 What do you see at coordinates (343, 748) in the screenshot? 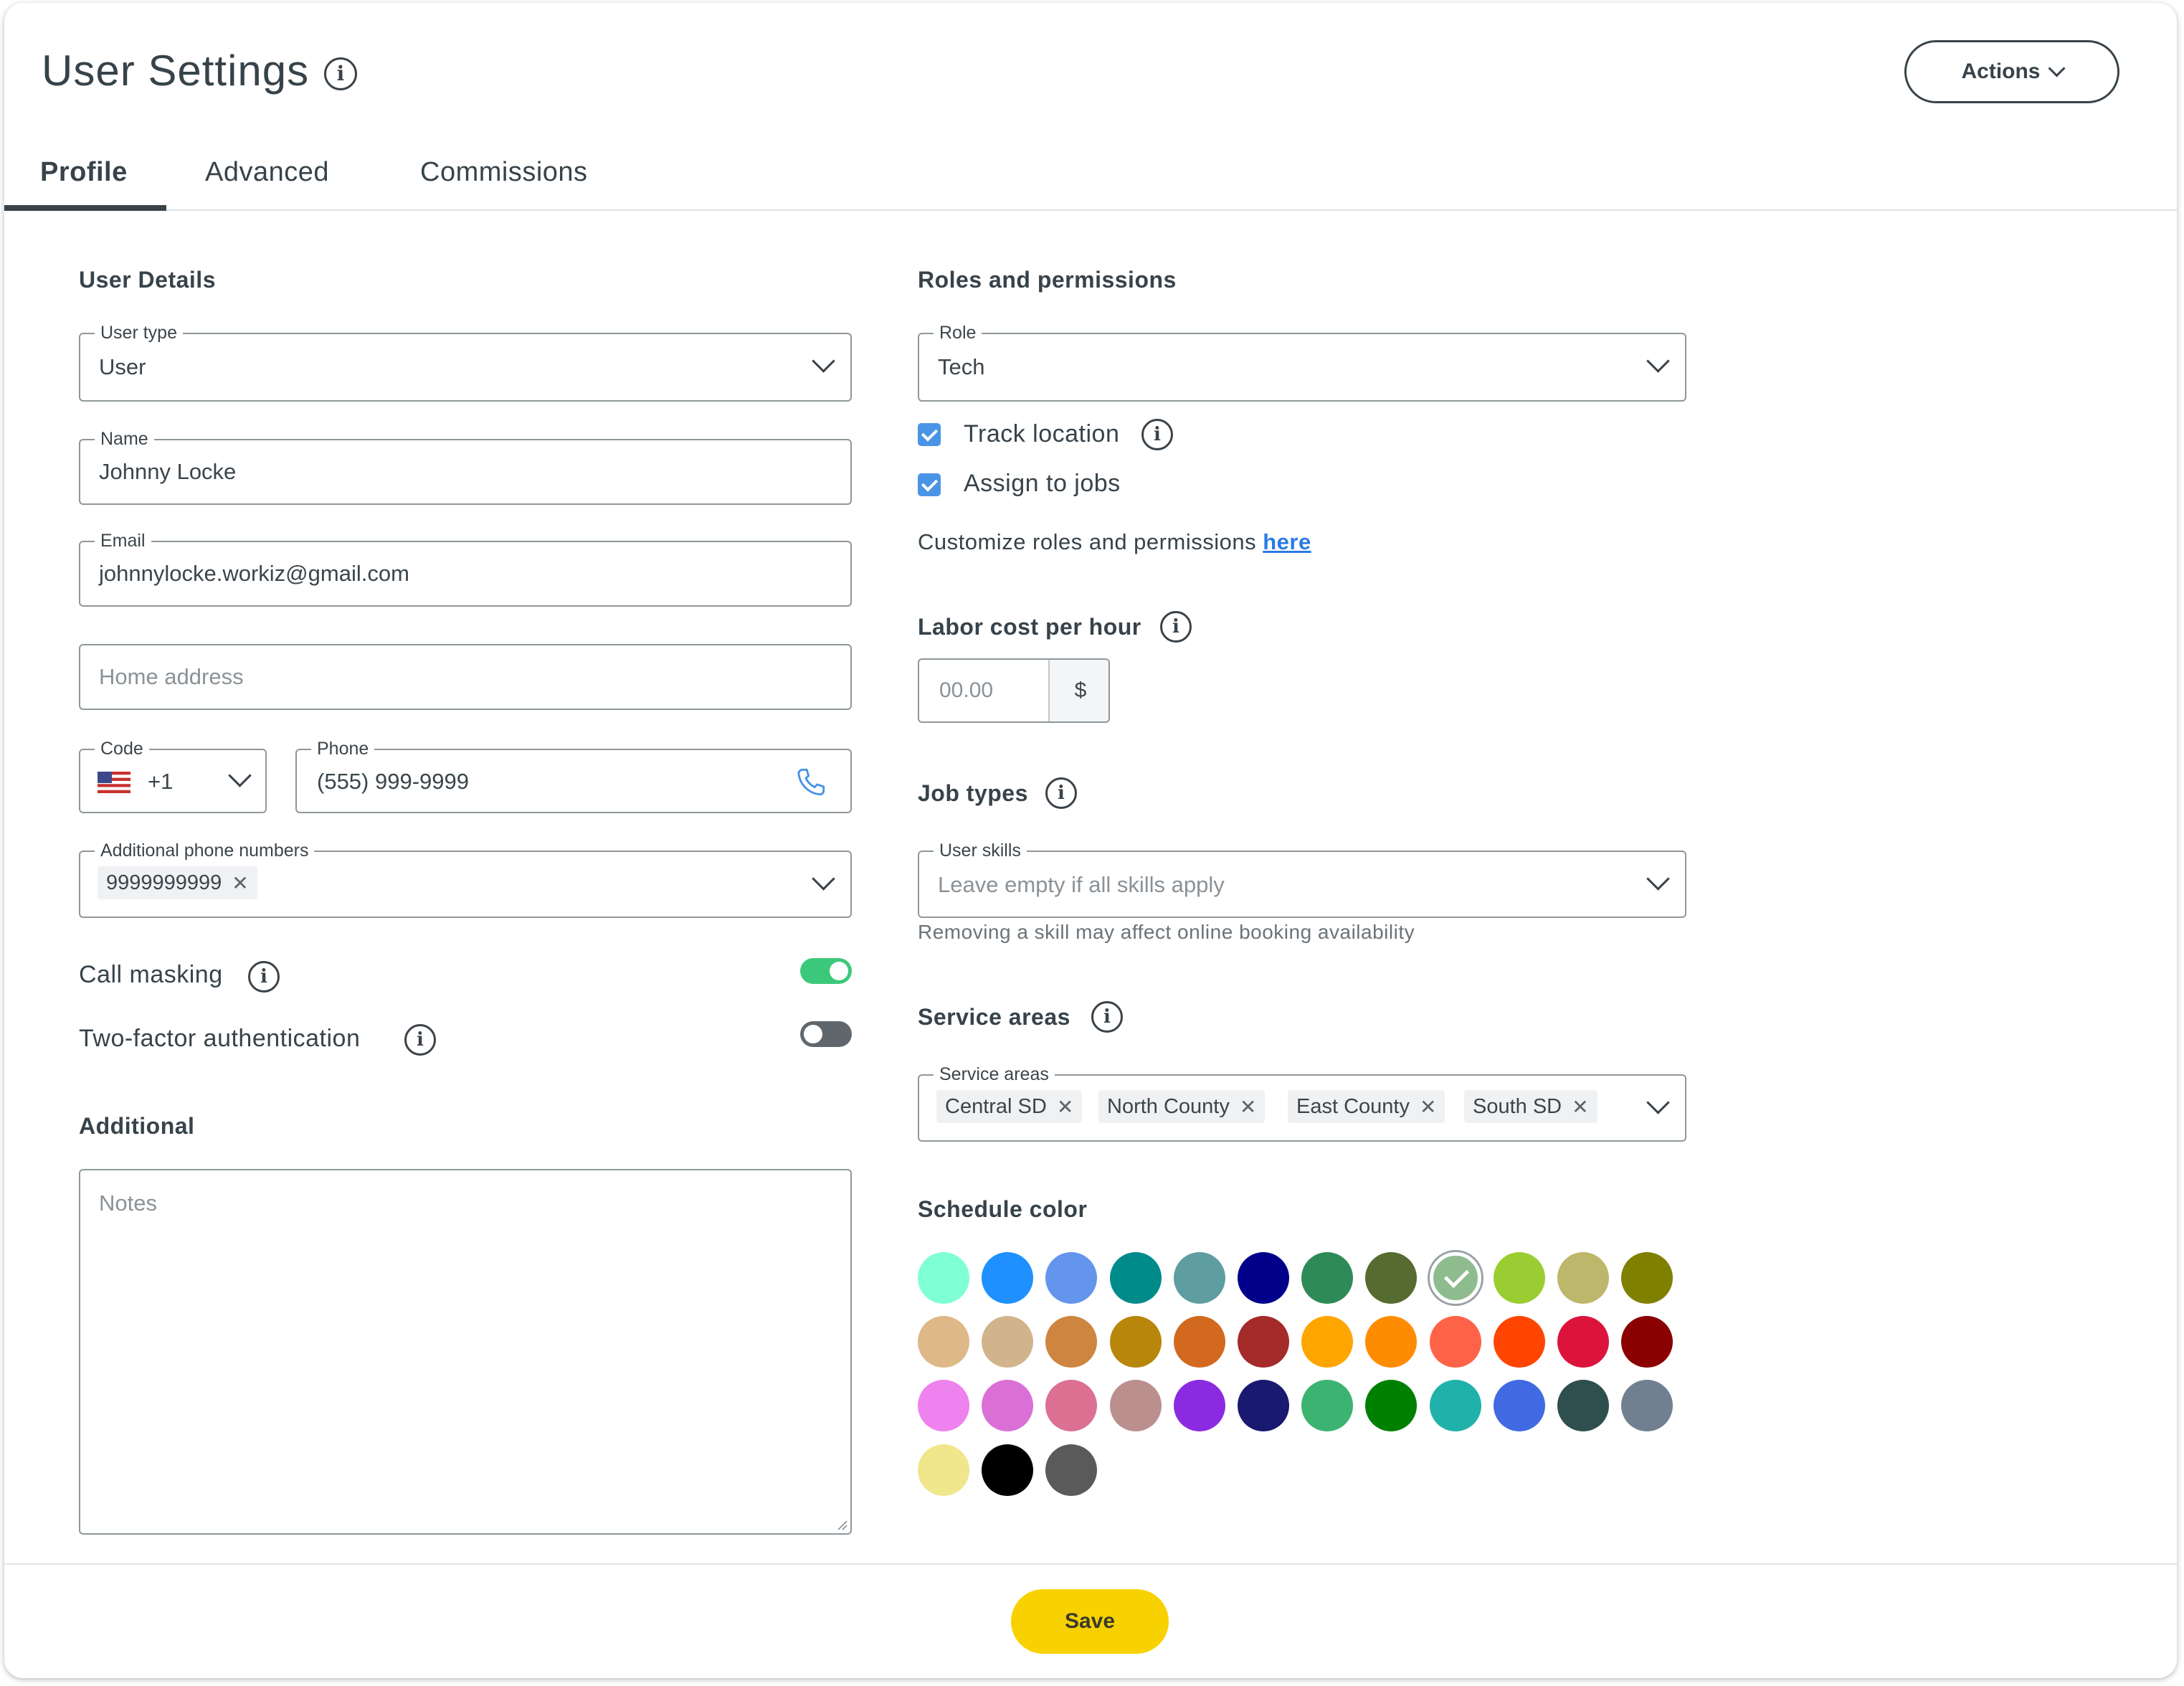
I see `phone-label: Phone` at bounding box center [343, 748].